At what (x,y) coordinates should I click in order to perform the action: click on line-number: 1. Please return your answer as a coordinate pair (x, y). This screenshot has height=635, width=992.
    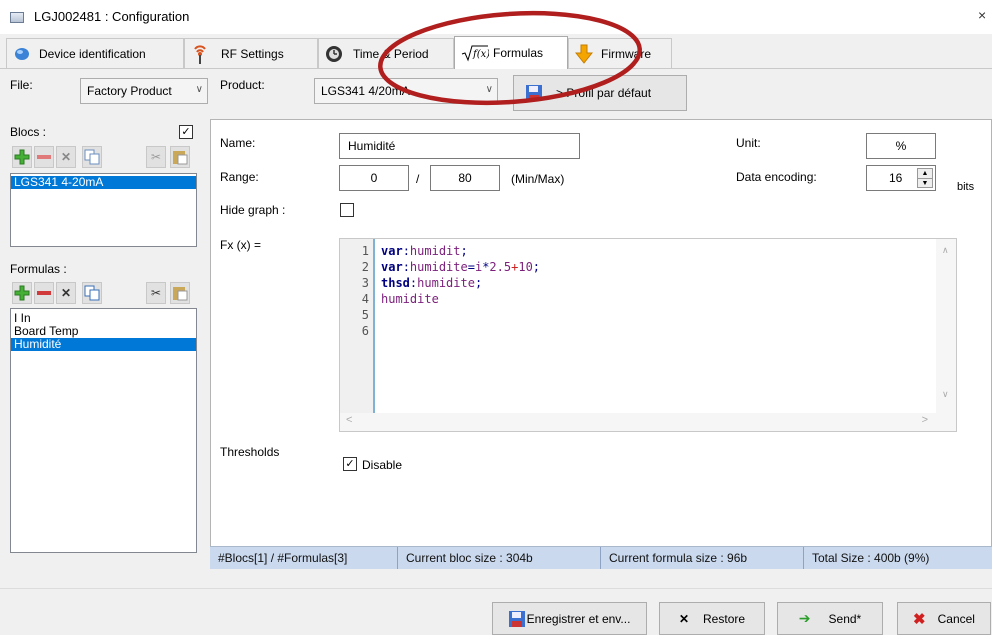
    Looking at the image, I should click on (365, 251).